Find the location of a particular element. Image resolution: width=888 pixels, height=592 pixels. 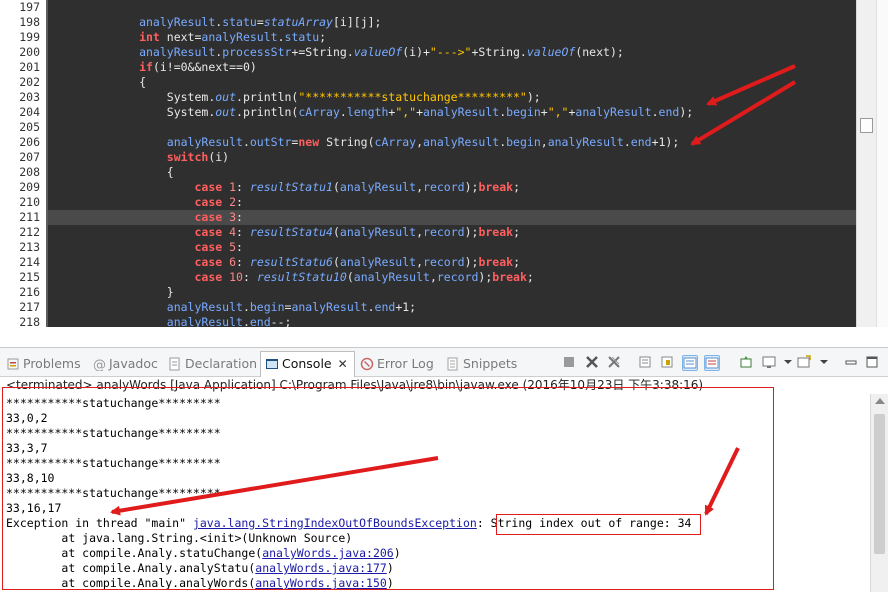

minimize-icon is located at coordinates (851, 363).